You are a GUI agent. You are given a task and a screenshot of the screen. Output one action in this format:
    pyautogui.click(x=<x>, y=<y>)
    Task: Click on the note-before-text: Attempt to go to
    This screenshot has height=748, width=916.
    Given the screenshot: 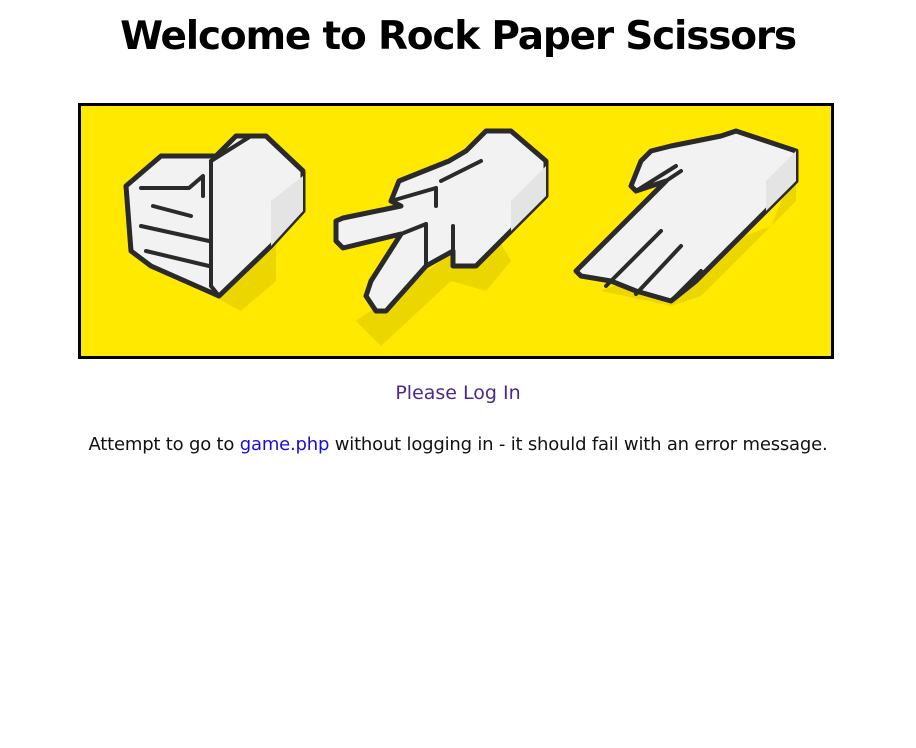 What is the action you would take?
    pyautogui.click(x=164, y=444)
    